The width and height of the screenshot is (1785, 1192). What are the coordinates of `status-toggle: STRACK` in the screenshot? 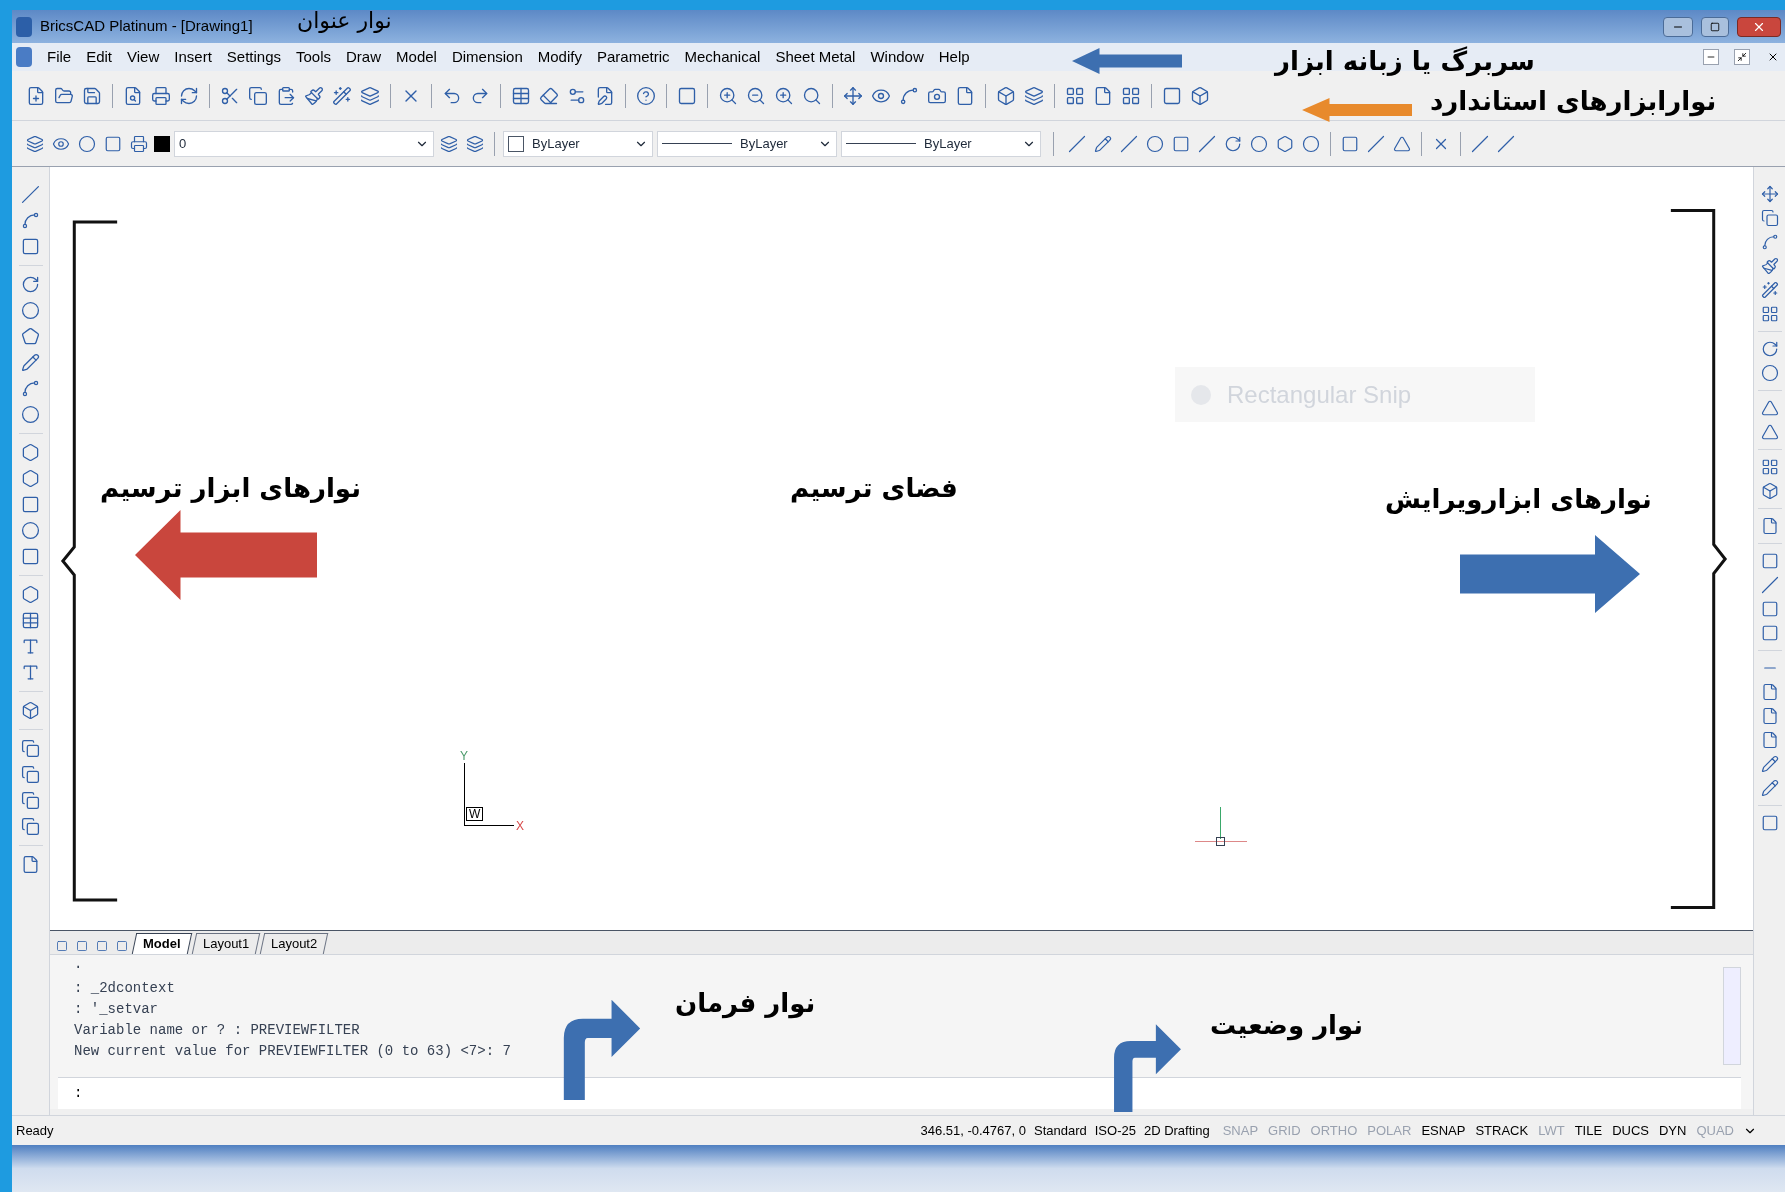 It's located at (1502, 1130).